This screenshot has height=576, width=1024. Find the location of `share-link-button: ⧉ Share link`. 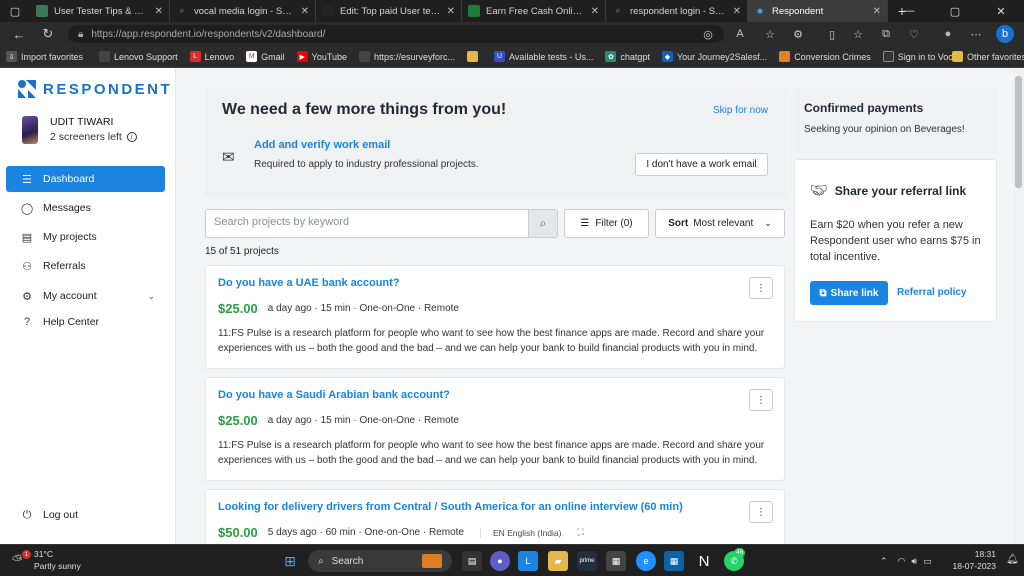

share-link-button: ⧉ Share link is located at coordinates (849, 293).